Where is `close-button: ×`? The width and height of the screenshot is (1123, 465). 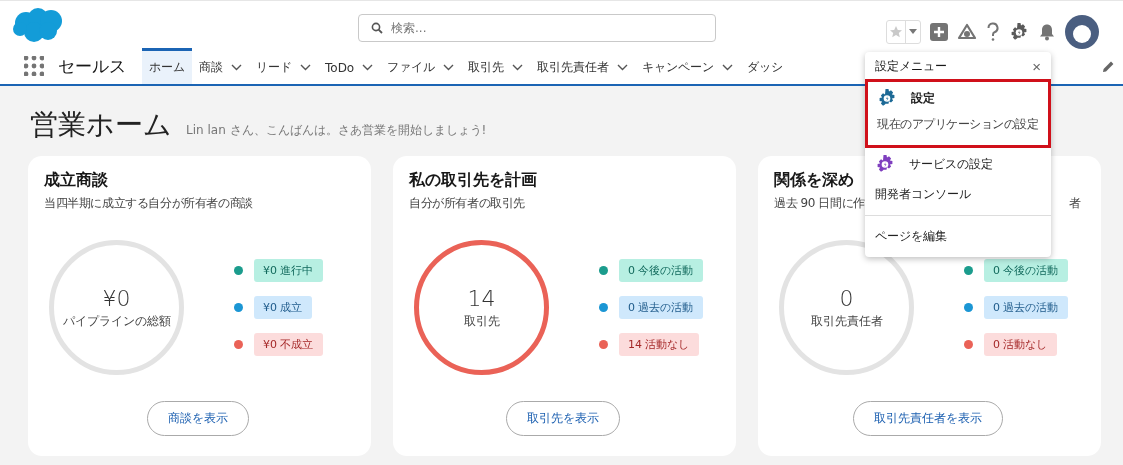
close-button: × is located at coordinates (1036, 66).